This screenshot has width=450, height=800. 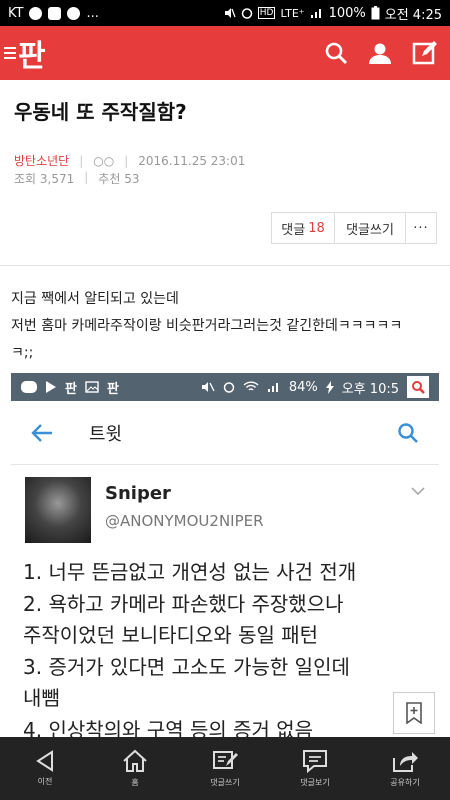 What do you see at coordinates (303, 387) in the screenshot?
I see `embedded-battery-label: 84%` at bounding box center [303, 387].